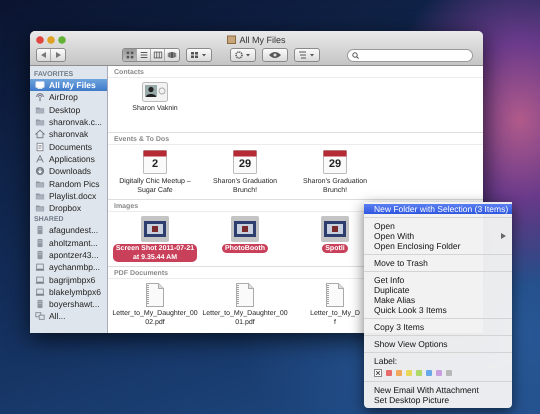 The height and width of the screenshot is (414, 540). Describe the element at coordinates (438, 310) in the screenshot. I see `menu-item: Quick Look 3 Items` at that location.